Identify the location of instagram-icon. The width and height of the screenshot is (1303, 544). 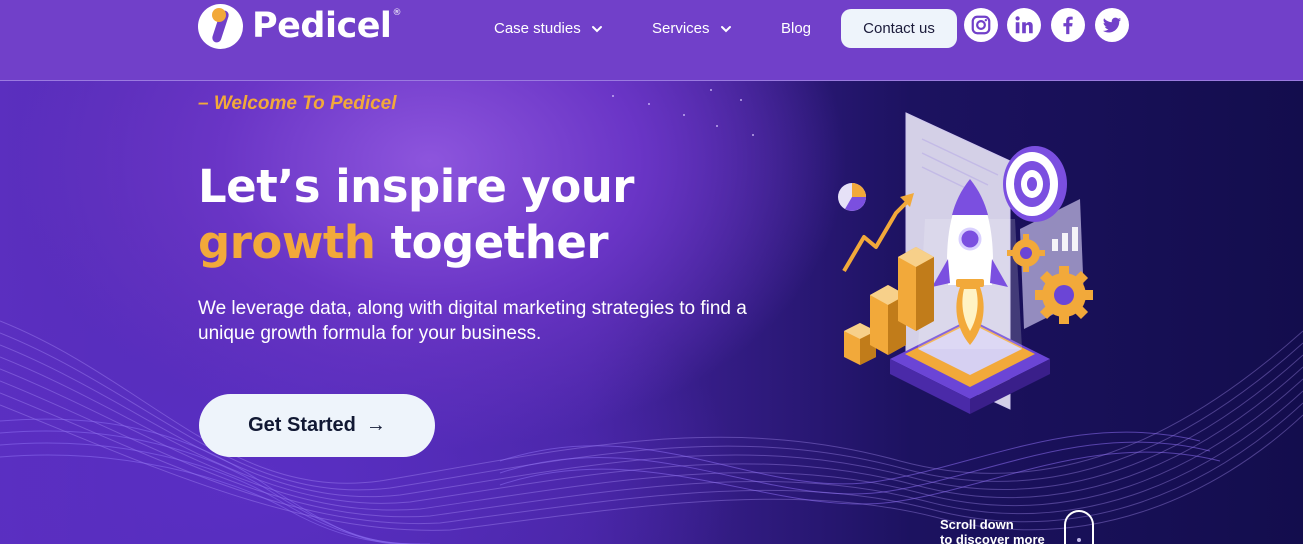
(981, 25).